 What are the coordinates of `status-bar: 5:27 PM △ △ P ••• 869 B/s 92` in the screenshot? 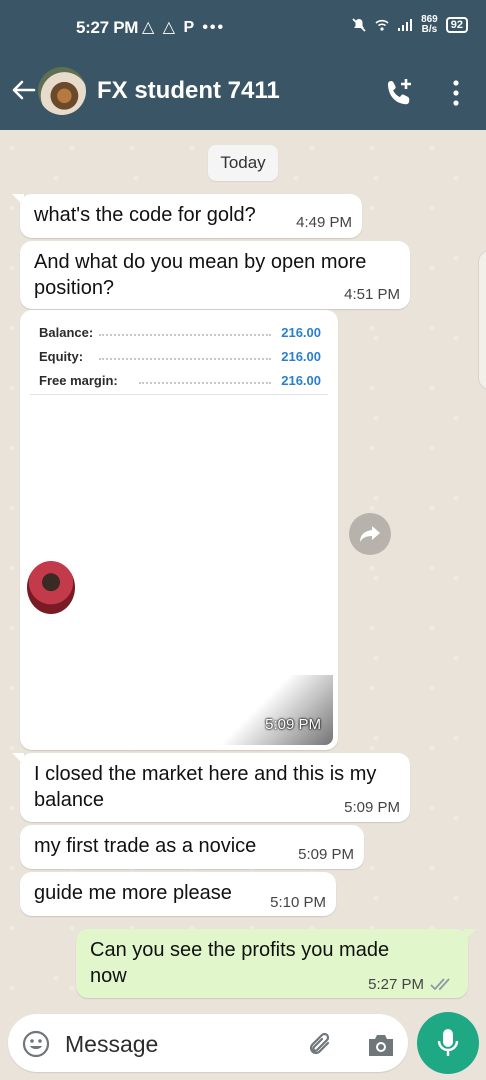 It's located at (243, 27).